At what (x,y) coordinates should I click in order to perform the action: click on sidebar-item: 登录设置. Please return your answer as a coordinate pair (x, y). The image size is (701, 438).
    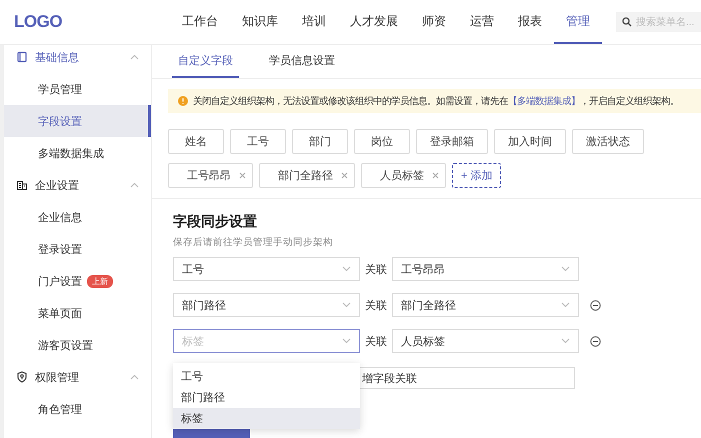
    Looking at the image, I should click on (77, 249).